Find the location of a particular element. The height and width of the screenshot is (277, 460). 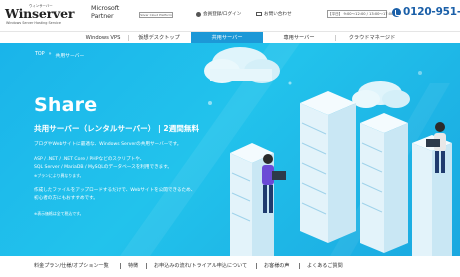

member-login-label: 会員登録/ログイン is located at coordinates (222, 14).